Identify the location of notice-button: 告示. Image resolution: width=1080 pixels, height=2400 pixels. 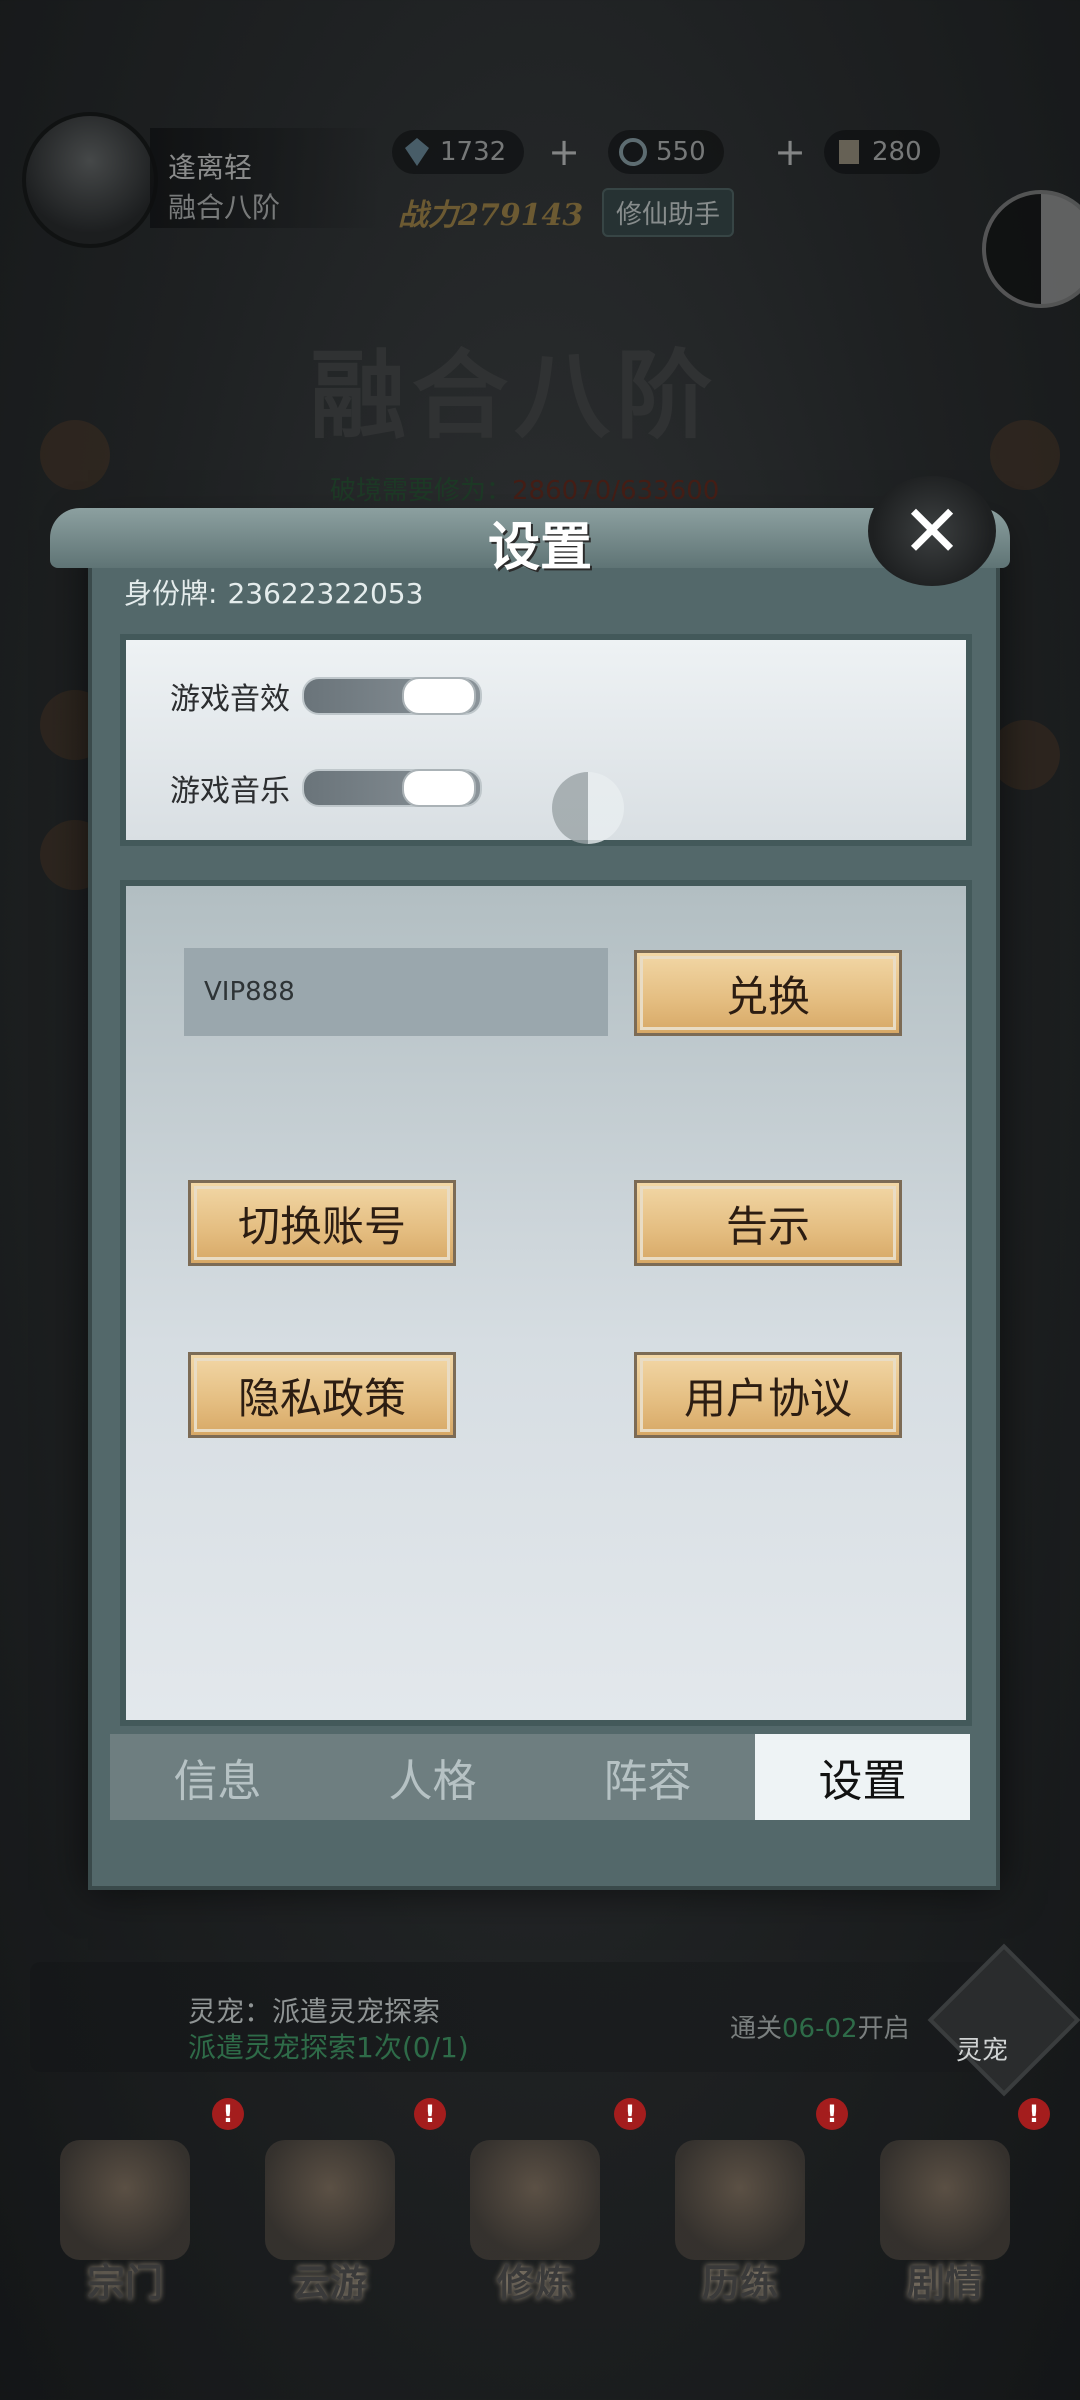
(768, 1223).